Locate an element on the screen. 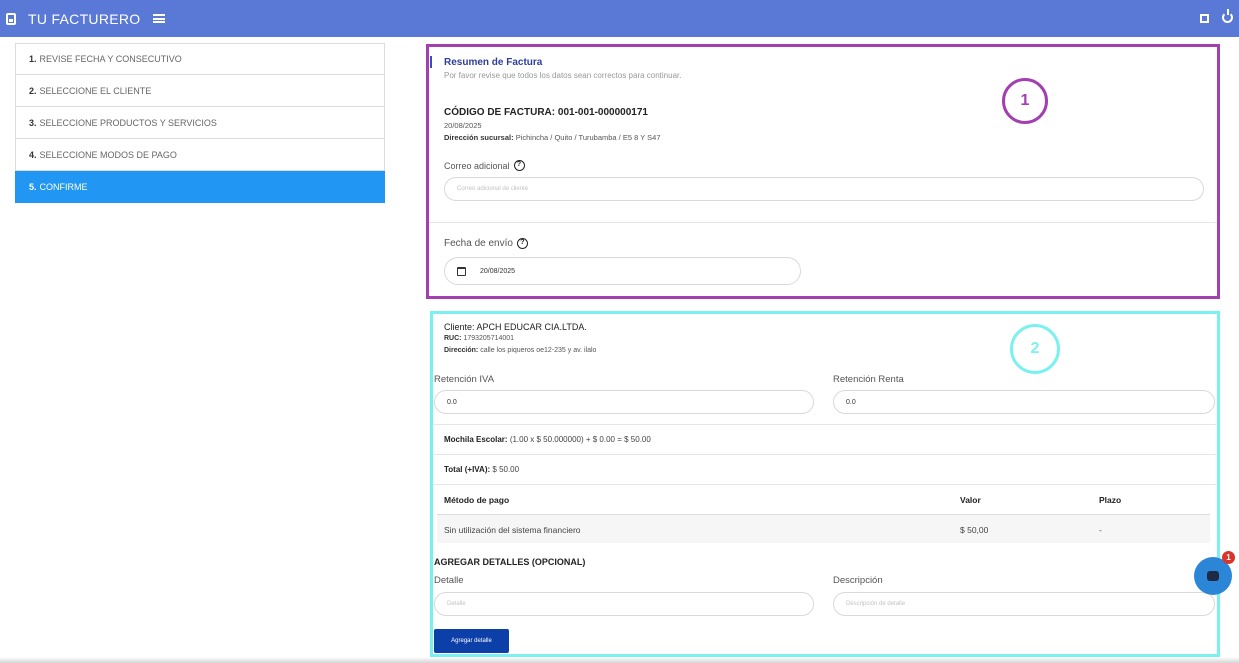  top-bar: TU FACTURERO is located at coordinates (619, 18).